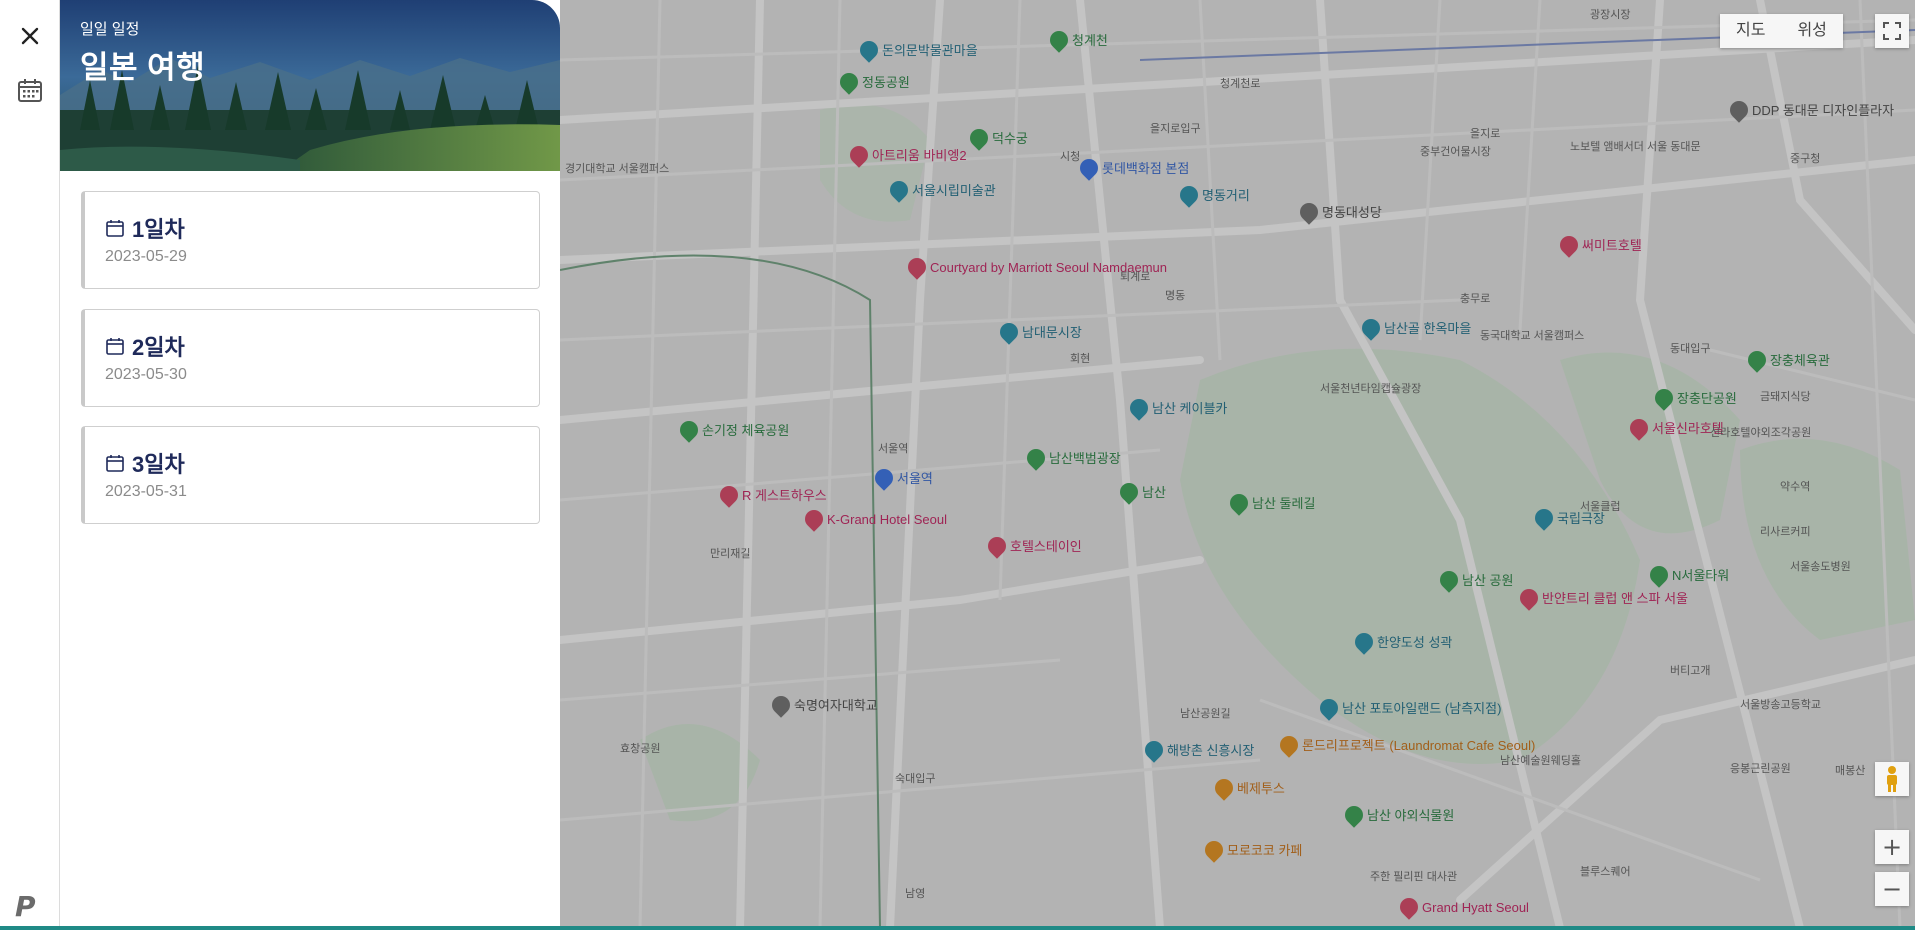 Image resolution: width=1915 pixels, height=930 pixels. I want to click on poi-marker: 호텔스테이인, so click(1033, 545).